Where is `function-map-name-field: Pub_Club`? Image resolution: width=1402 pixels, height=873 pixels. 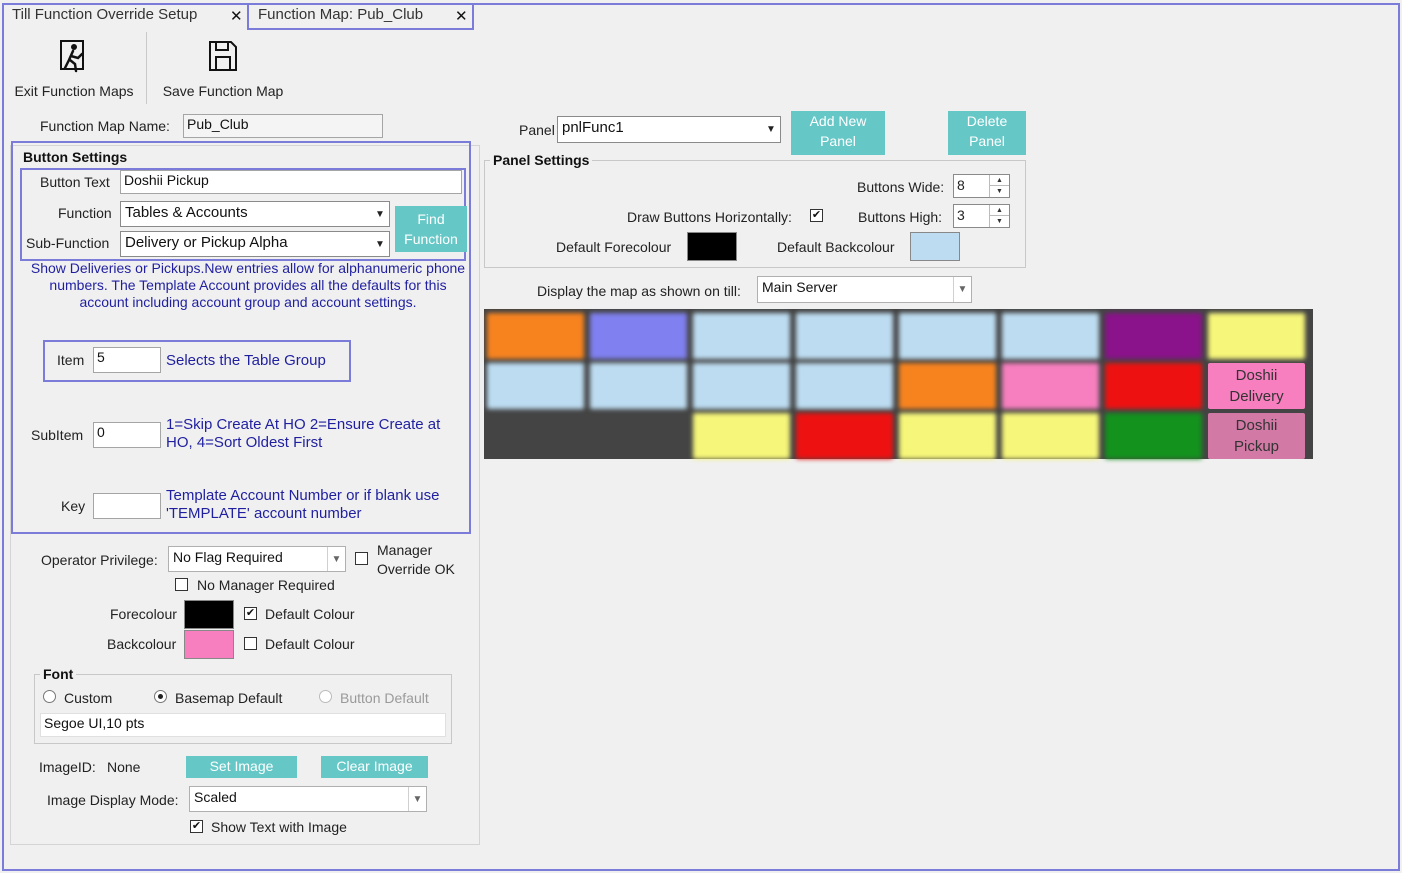 function-map-name-field: Pub_Club is located at coordinates (283, 126).